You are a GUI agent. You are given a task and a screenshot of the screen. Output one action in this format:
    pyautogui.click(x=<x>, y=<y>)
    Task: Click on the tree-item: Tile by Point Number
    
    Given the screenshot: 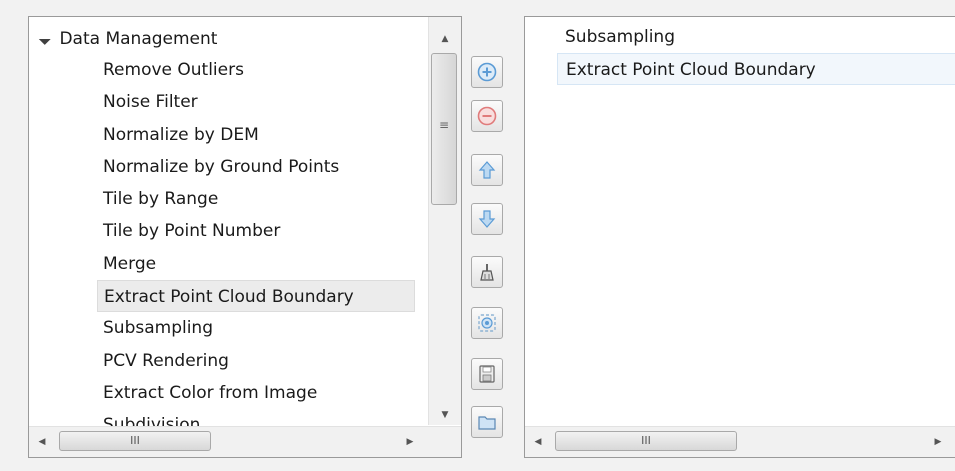 What is the action you would take?
    pyautogui.click(x=256, y=231)
    